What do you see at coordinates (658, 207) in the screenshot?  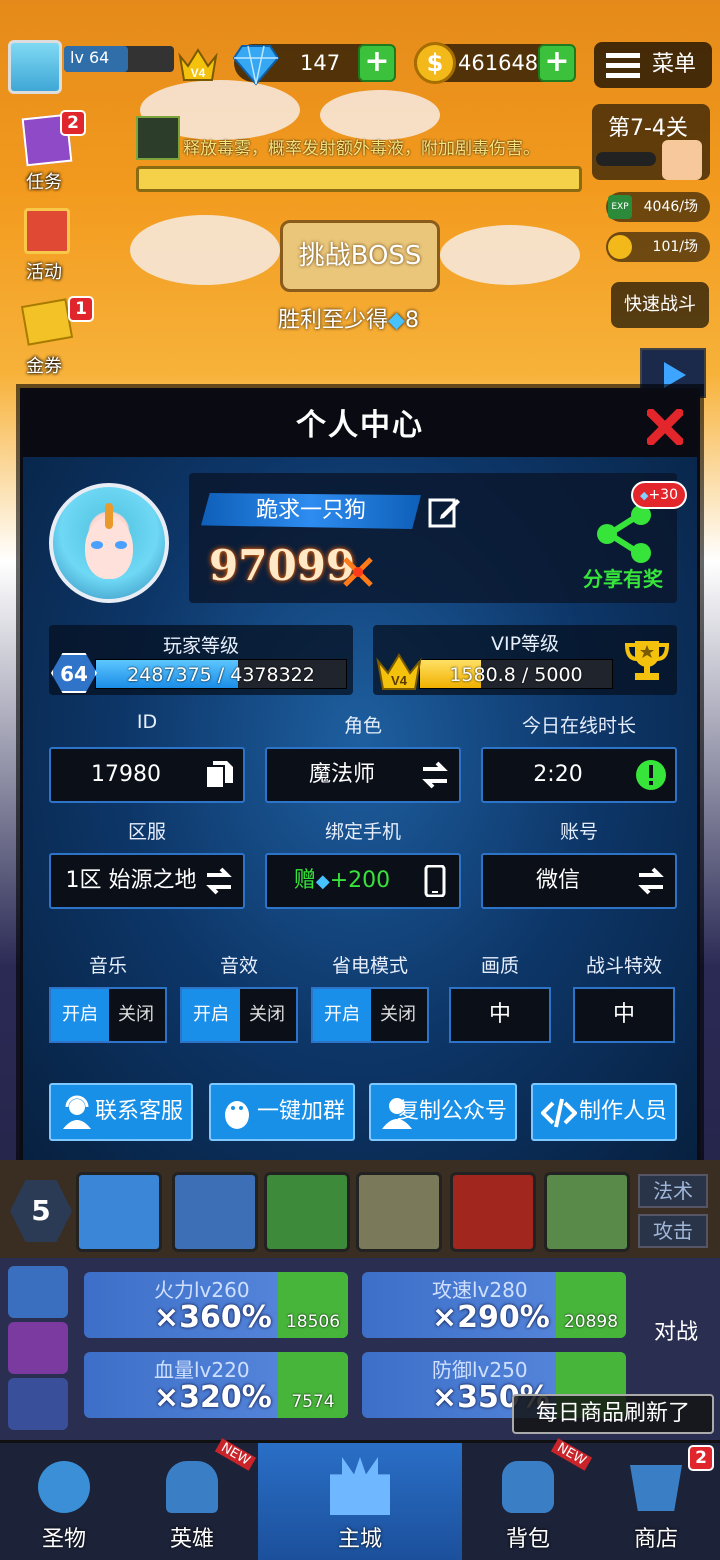 I see `exp-rate: EXP 4046/场` at bounding box center [658, 207].